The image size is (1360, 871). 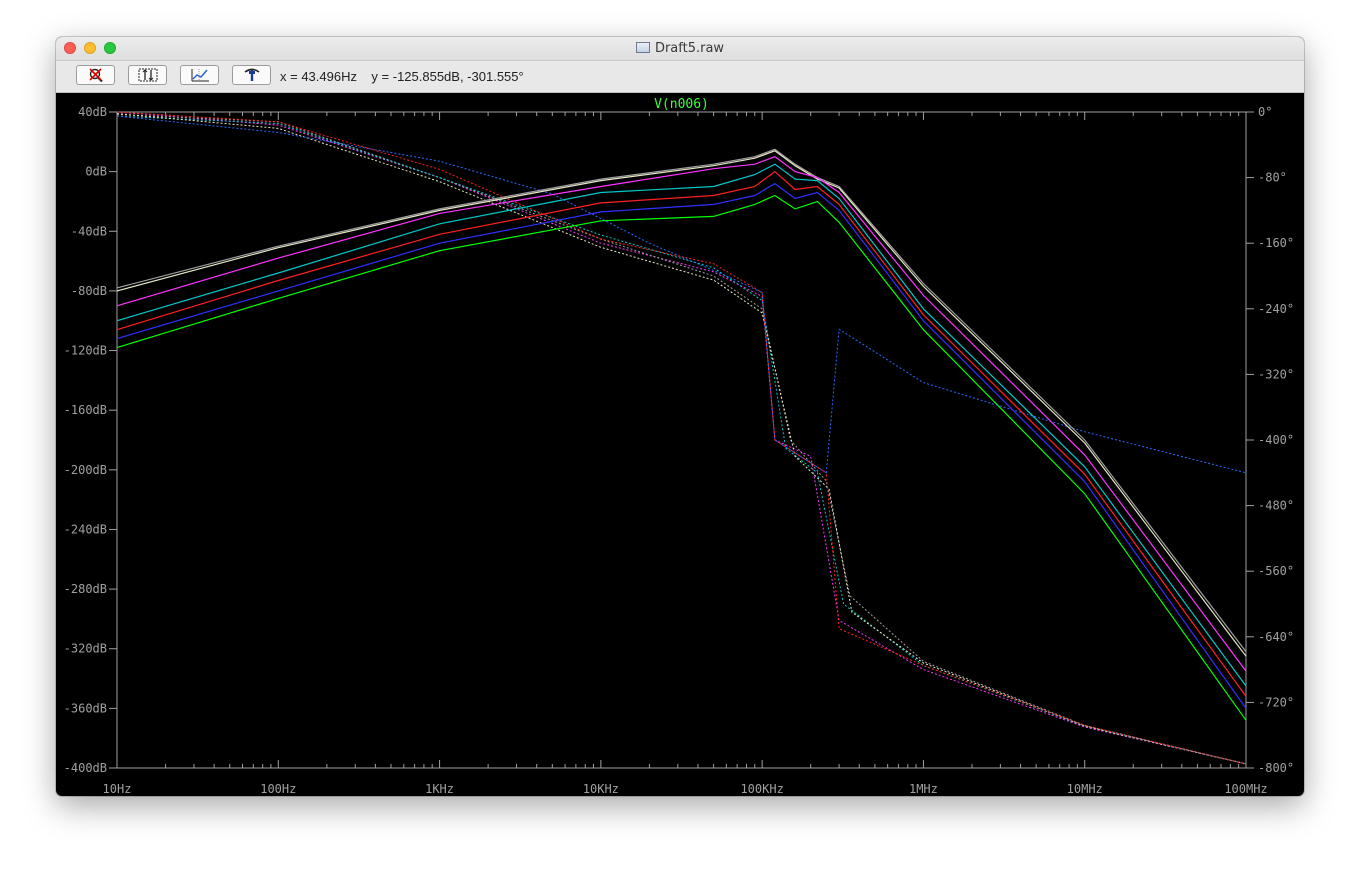 I want to click on mark-data-icon, so click(x=200, y=75).